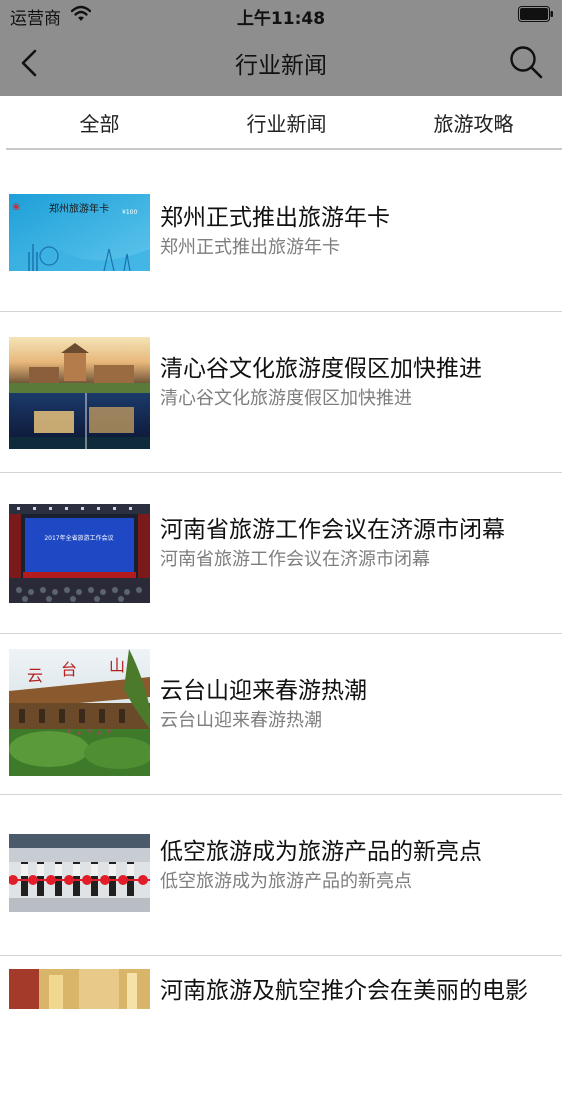 The image size is (562, 1117). I want to click on status-time: 上午11:48, so click(281, 19).